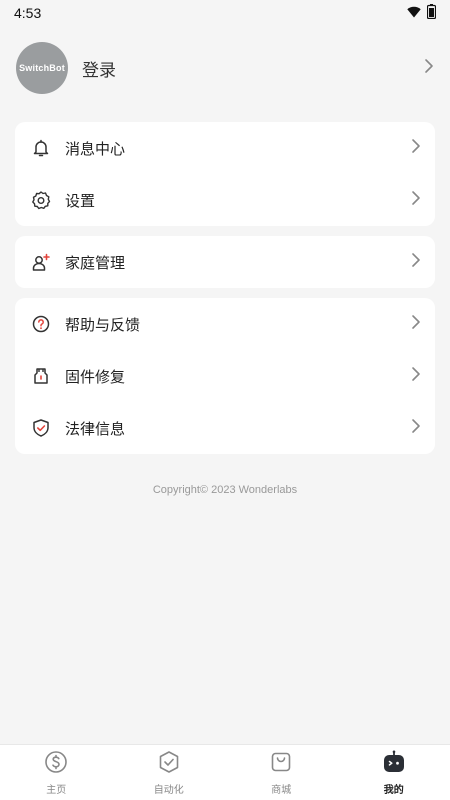 This screenshot has width=450, height=800. I want to click on tab-mine: 我的, so click(394, 772).